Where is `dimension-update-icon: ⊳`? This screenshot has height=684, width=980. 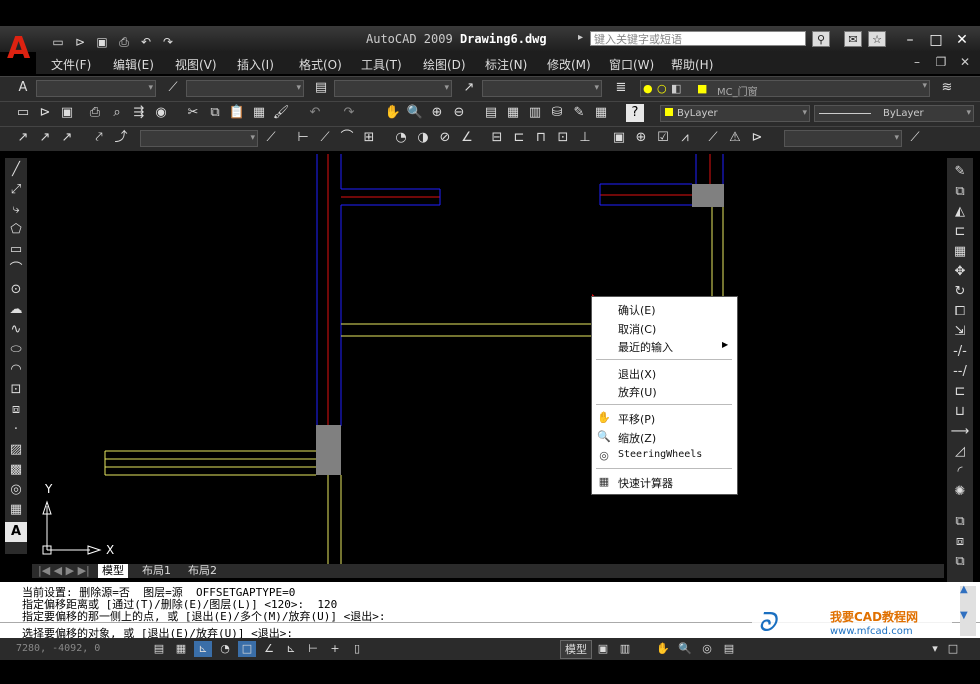 dimension-update-icon: ⊳ is located at coordinates (757, 138).